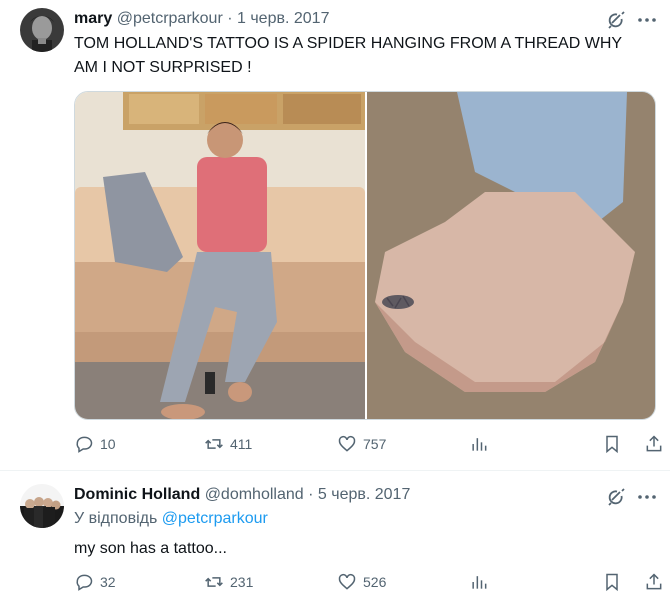 The width and height of the screenshot is (670, 608). I want to click on retweet-count: 411, so click(241, 444).